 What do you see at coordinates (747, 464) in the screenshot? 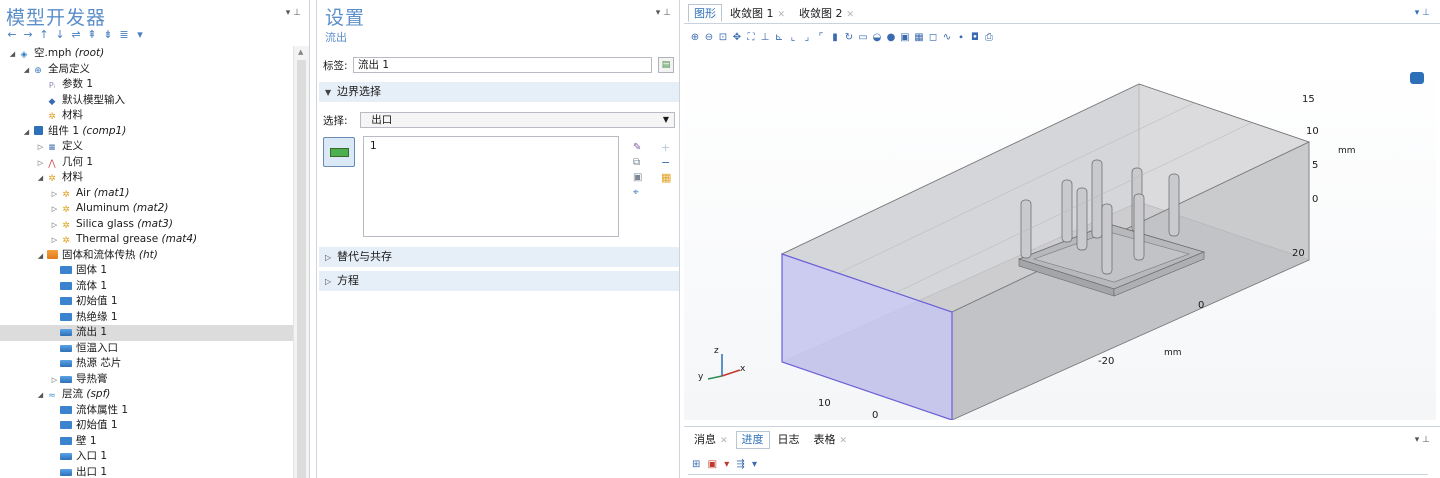
I see `sync-icon: ⇶ ▾` at bounding box center [747, 464].